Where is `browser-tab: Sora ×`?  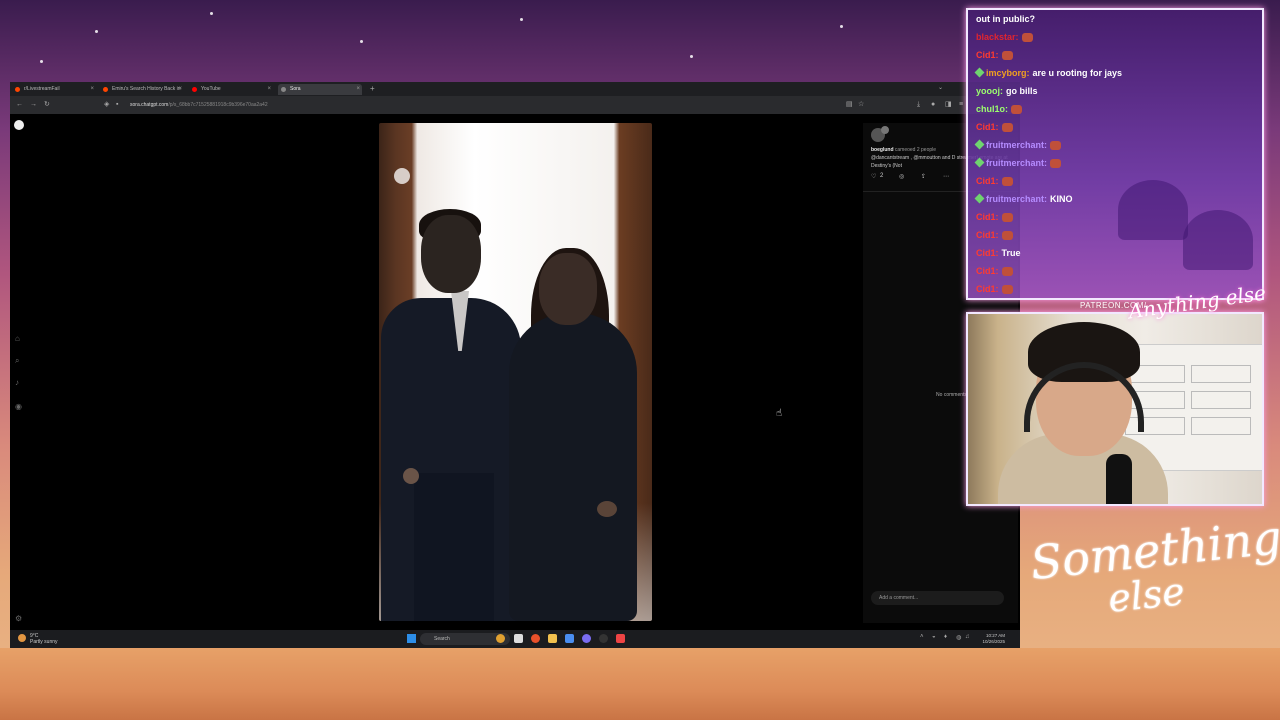
browser-tab: Sora × is located at coordinates (320, 89).